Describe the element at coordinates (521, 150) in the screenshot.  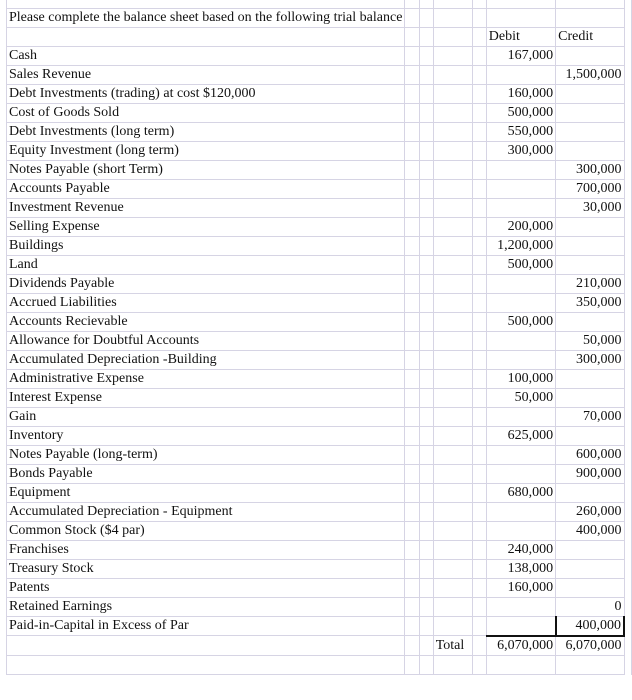
I see `debit-cell: 300,000` at that location.